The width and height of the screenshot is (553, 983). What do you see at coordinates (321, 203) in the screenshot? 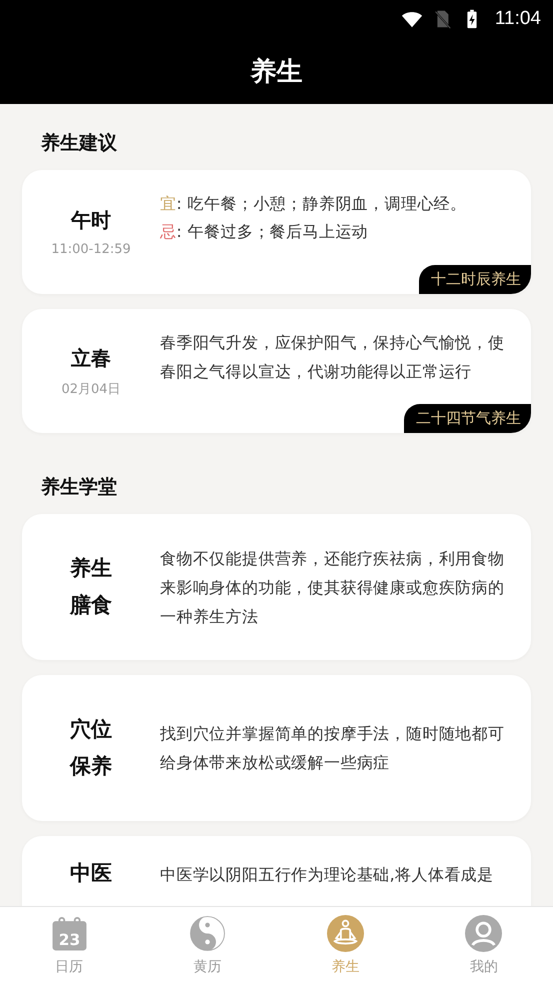
I see `advice-text: : 吃午餐；小憩；静养阴血，调理心经。` at bounding box center [321, 203].